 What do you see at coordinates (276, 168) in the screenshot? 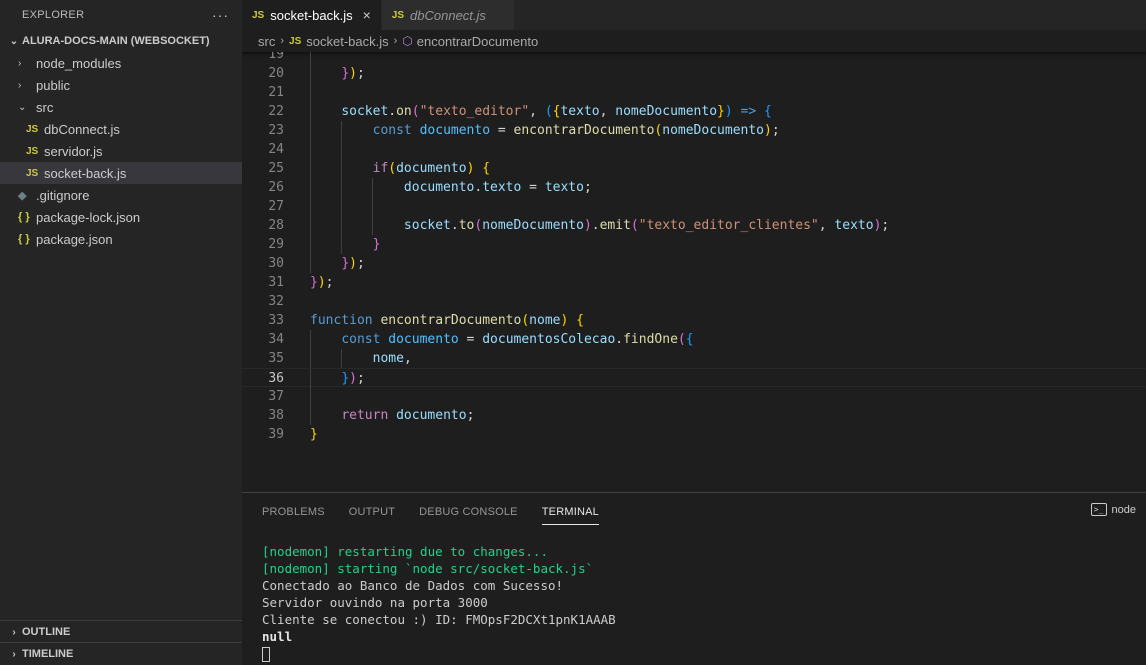
I see `line-number: 25` at bounding box center [276, 168].